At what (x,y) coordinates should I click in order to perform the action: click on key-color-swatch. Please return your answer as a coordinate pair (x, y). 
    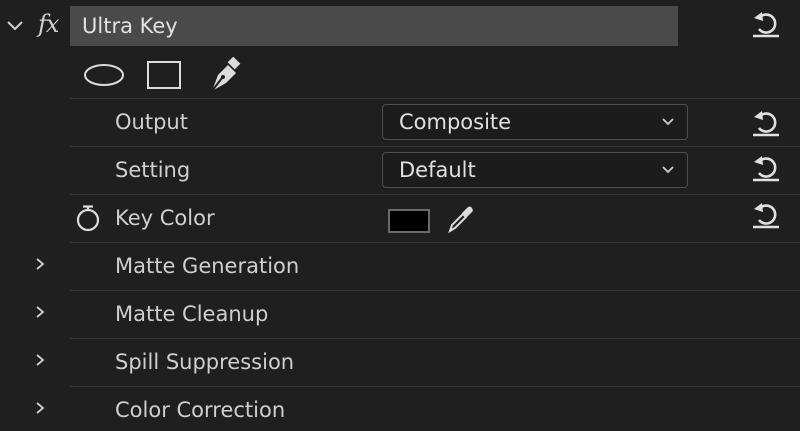
    Looking at the image, I should click on (409, 221).